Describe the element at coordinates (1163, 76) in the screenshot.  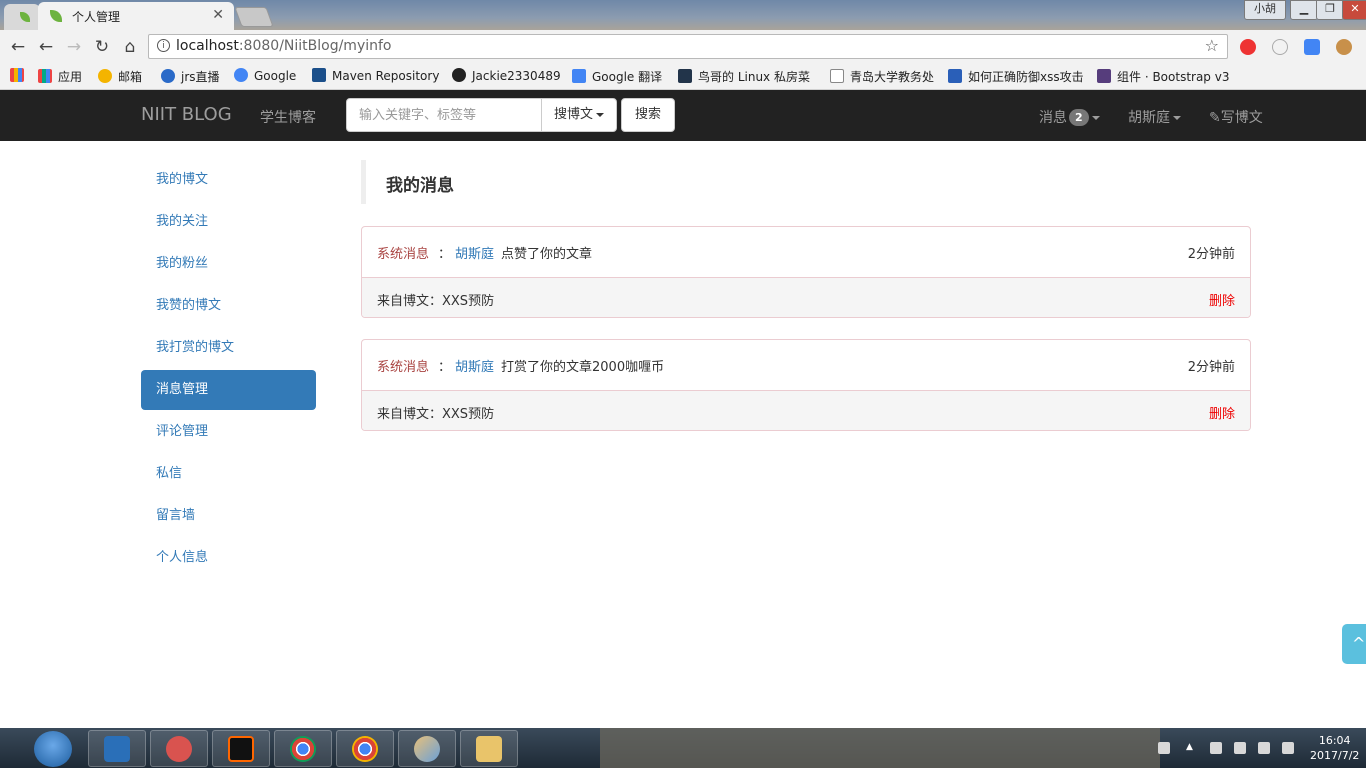
I see `bookmark-10: 组件 · Bootstrap v3` at that location.